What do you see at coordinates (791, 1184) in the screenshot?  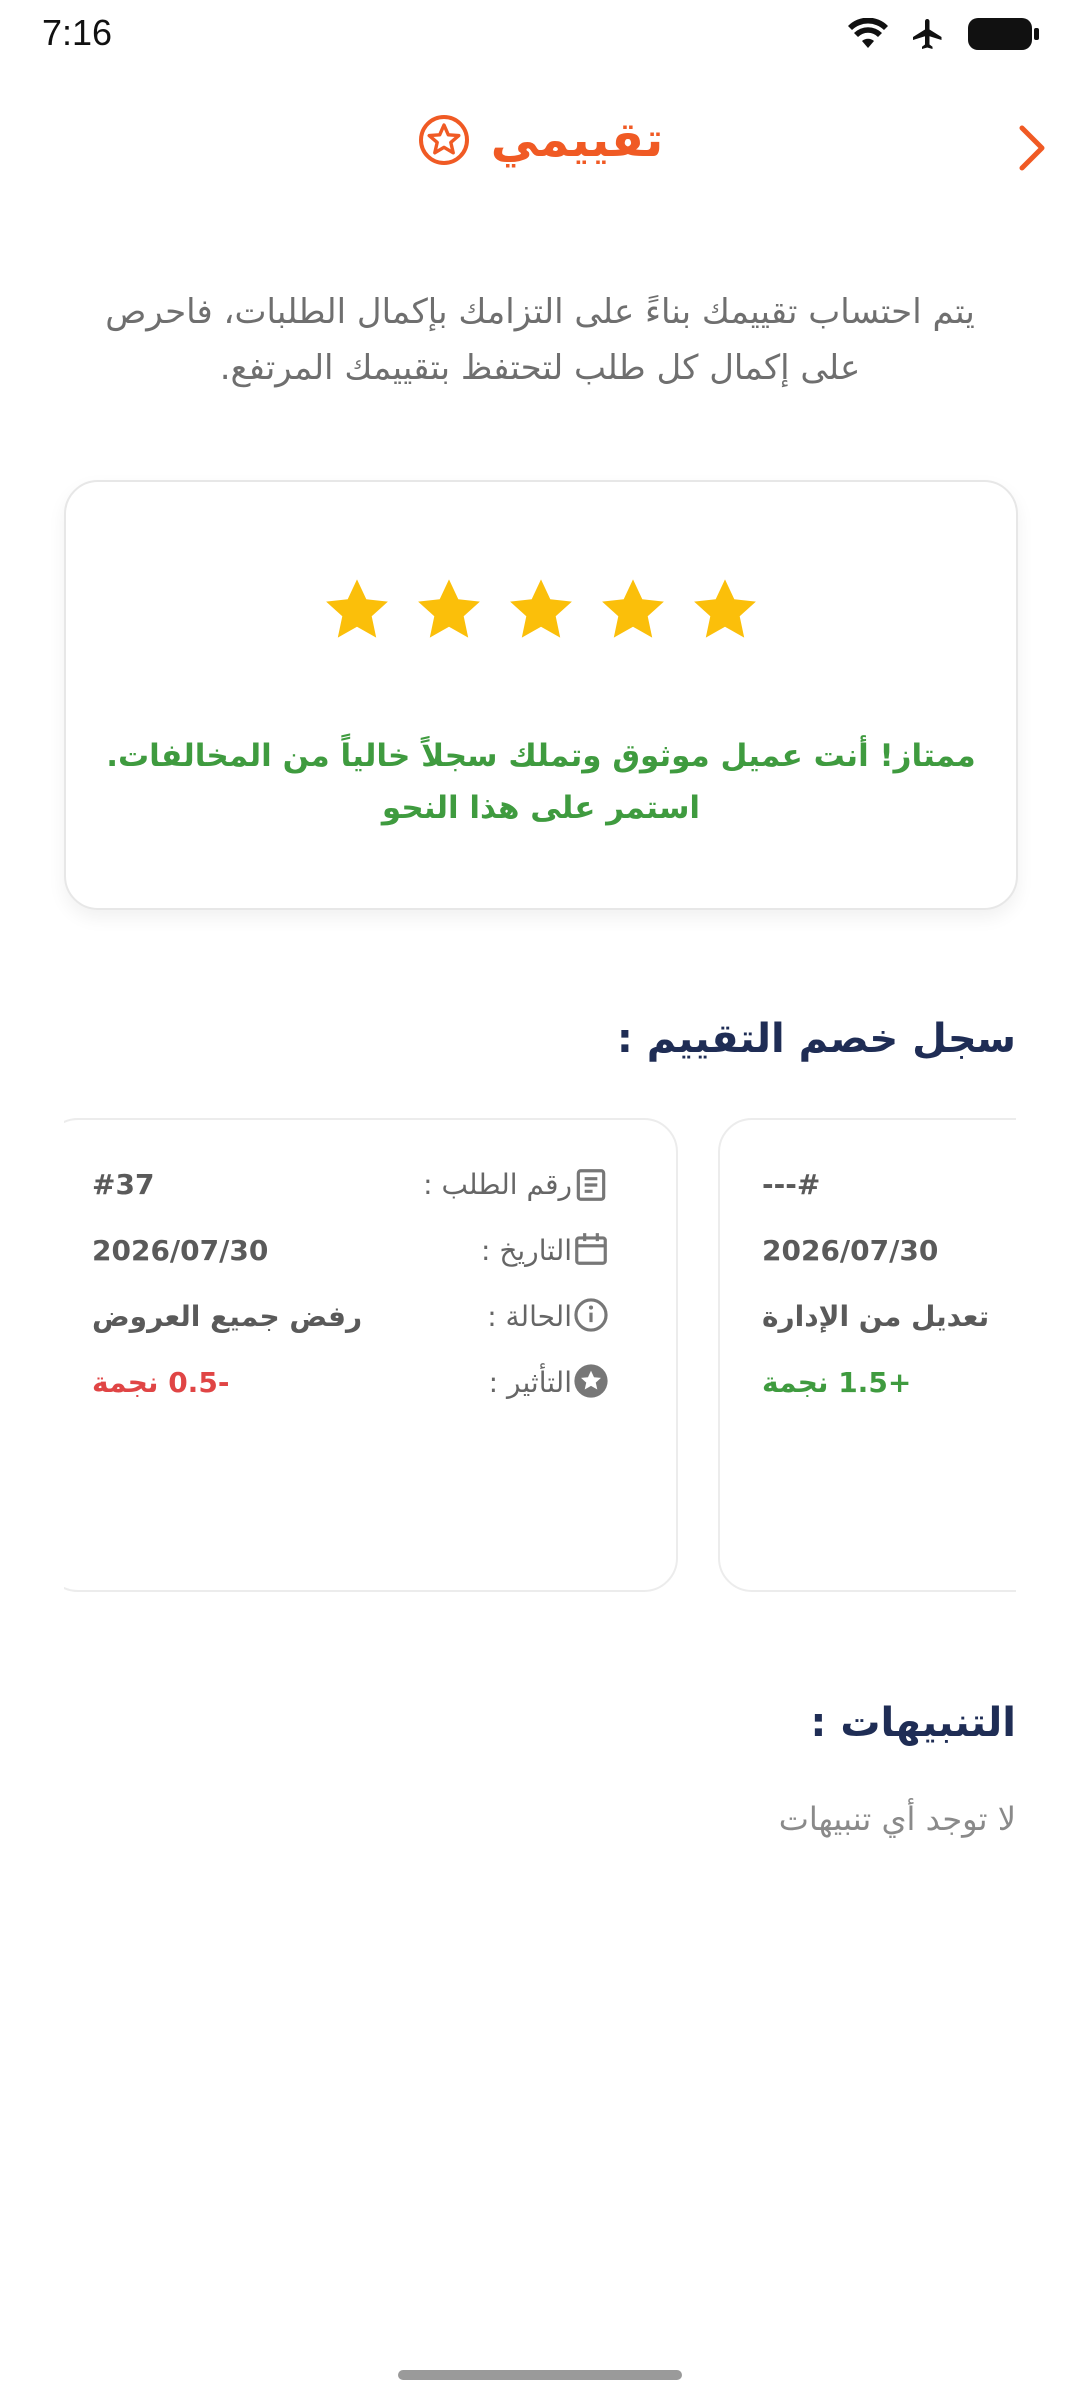 I see `order-number-value: #---` at bounding box center [791, 1184].